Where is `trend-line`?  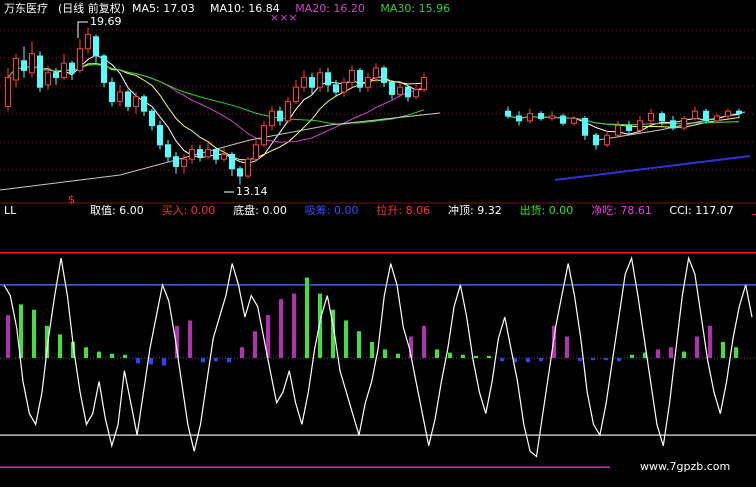 trend-line is located at coordinates (652, 168).